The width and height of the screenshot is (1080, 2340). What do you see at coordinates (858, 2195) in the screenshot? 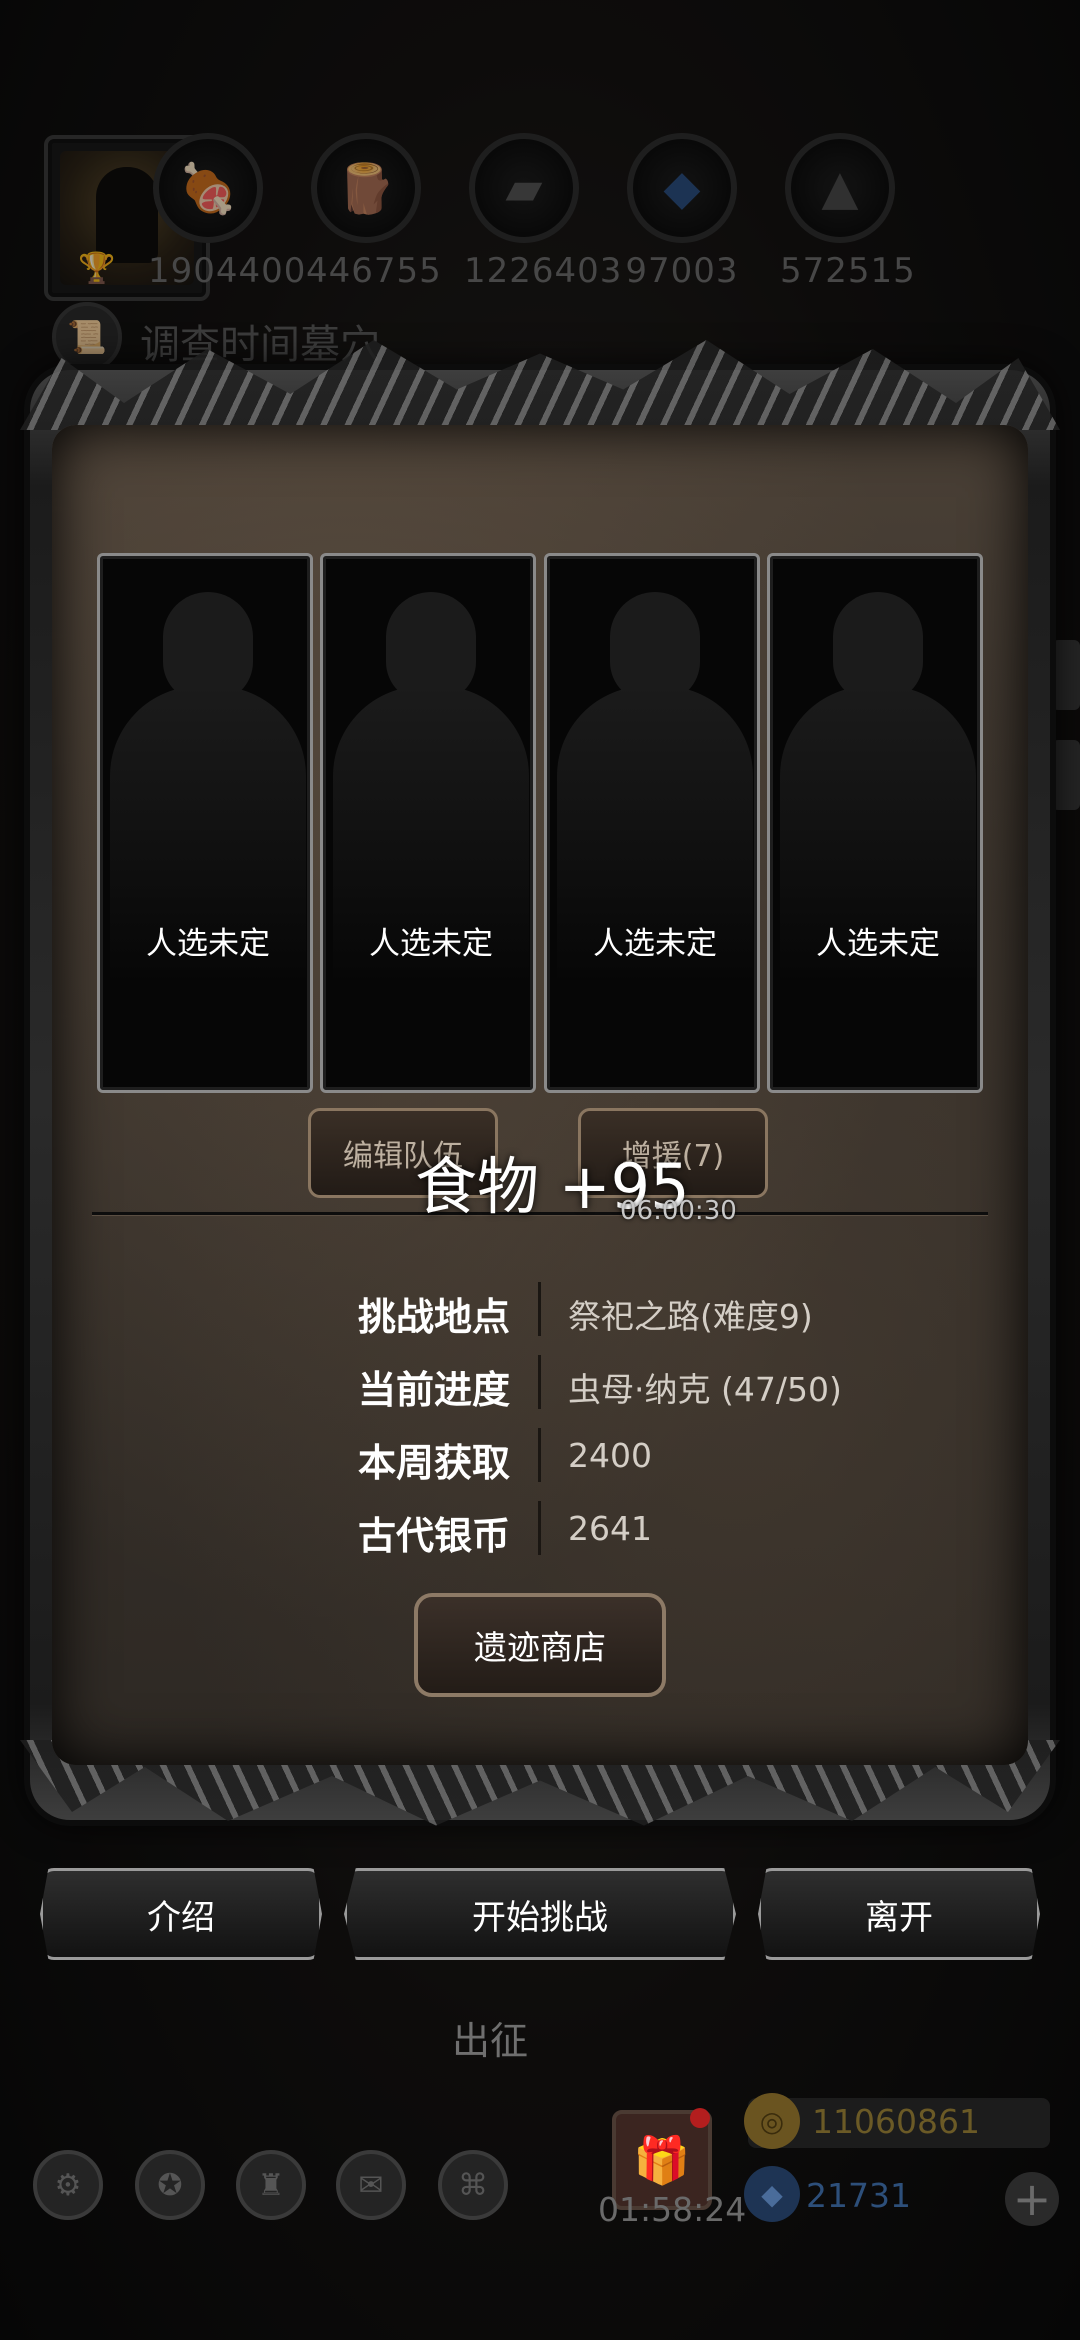
I see `gem-value: 21731` at bounding box center [858, 2195].